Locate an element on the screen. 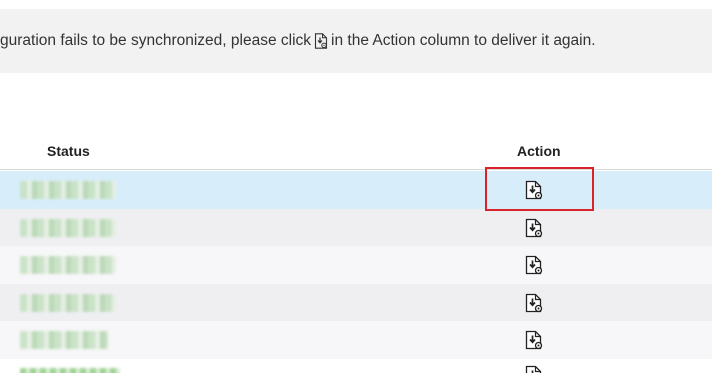 Image resolution: width=712 pixels, height=373 pixels. table-header: Status Action is located at coordinates (356, 150).